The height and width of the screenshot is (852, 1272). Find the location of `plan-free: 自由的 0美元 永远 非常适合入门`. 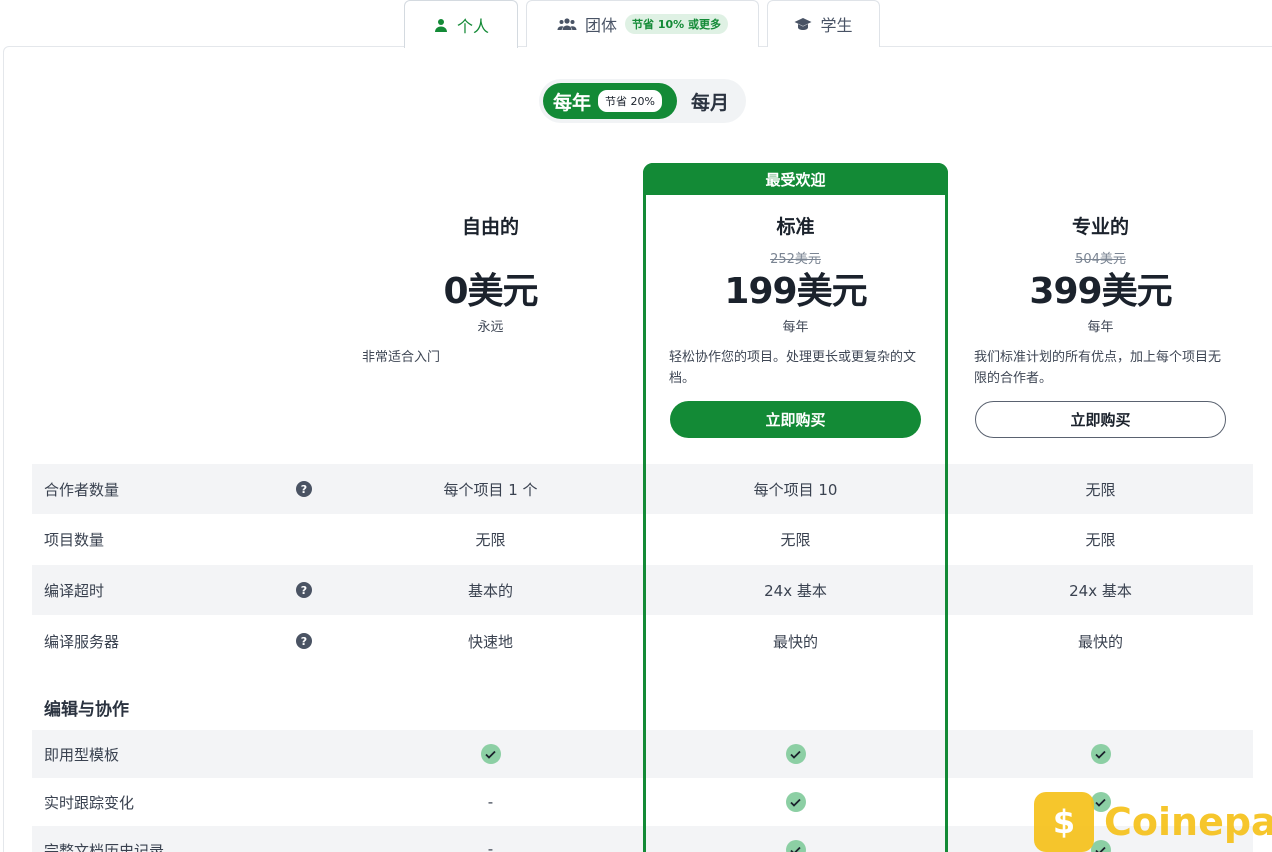

plan-free: 自由的 0美元 永远 非常适合入门 is located at coordinates (490, 306).